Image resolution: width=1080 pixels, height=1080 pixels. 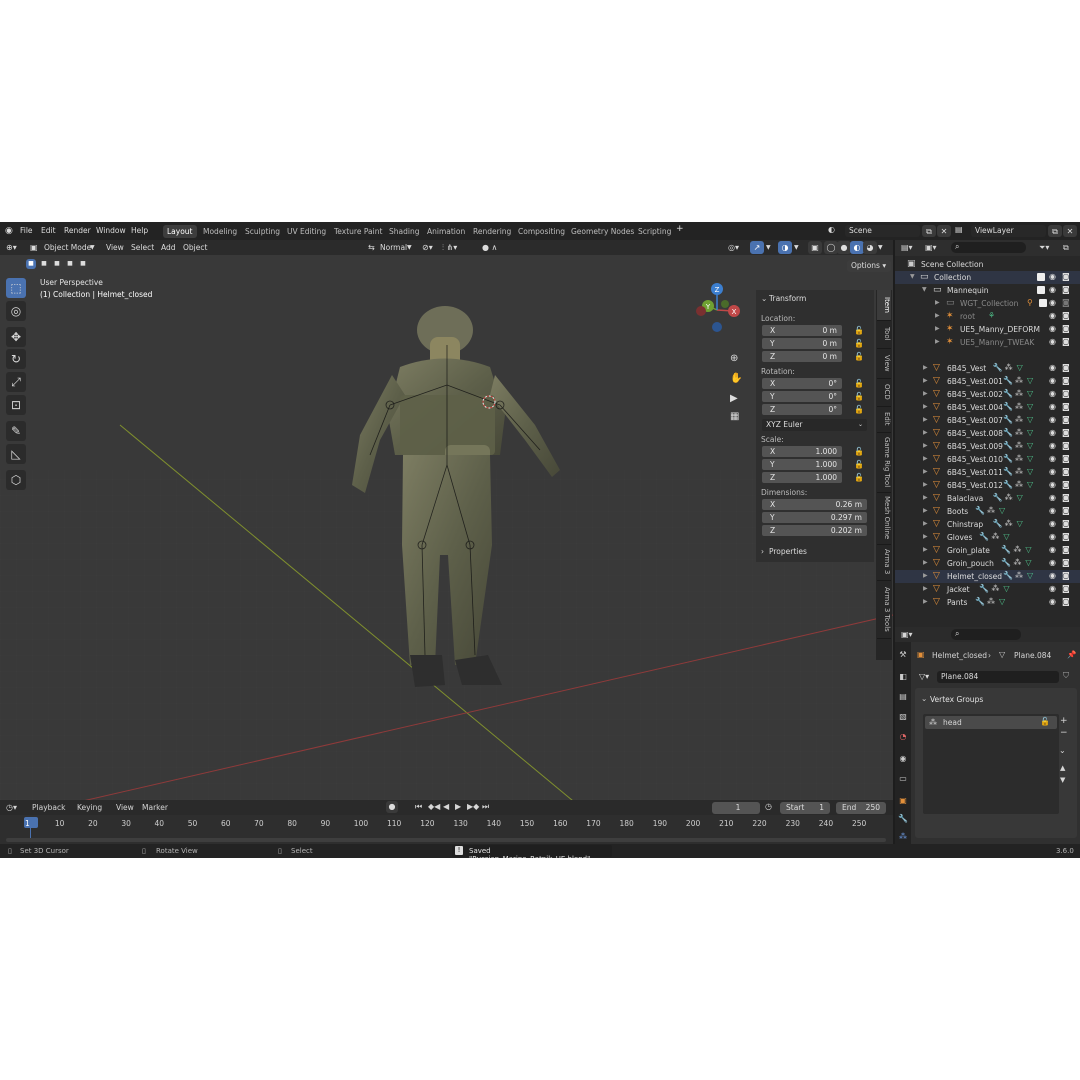 What do you see at coordinates (48, 807) in the screenshot?
I see `menu-playback: Playback` at bounding box center [48, 807].